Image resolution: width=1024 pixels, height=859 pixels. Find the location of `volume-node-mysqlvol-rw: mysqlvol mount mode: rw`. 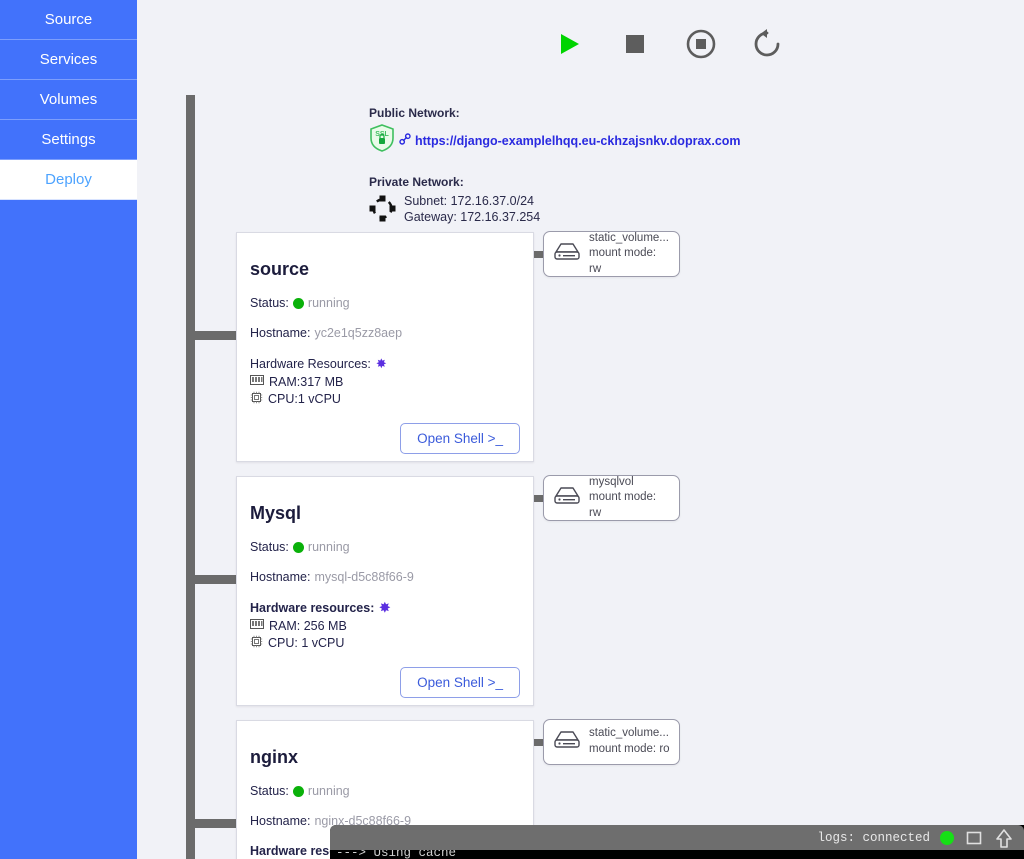

volume-node-mysqlvol-rw: mysqlvol mount mode: rw is located at coordinates (611, 498).